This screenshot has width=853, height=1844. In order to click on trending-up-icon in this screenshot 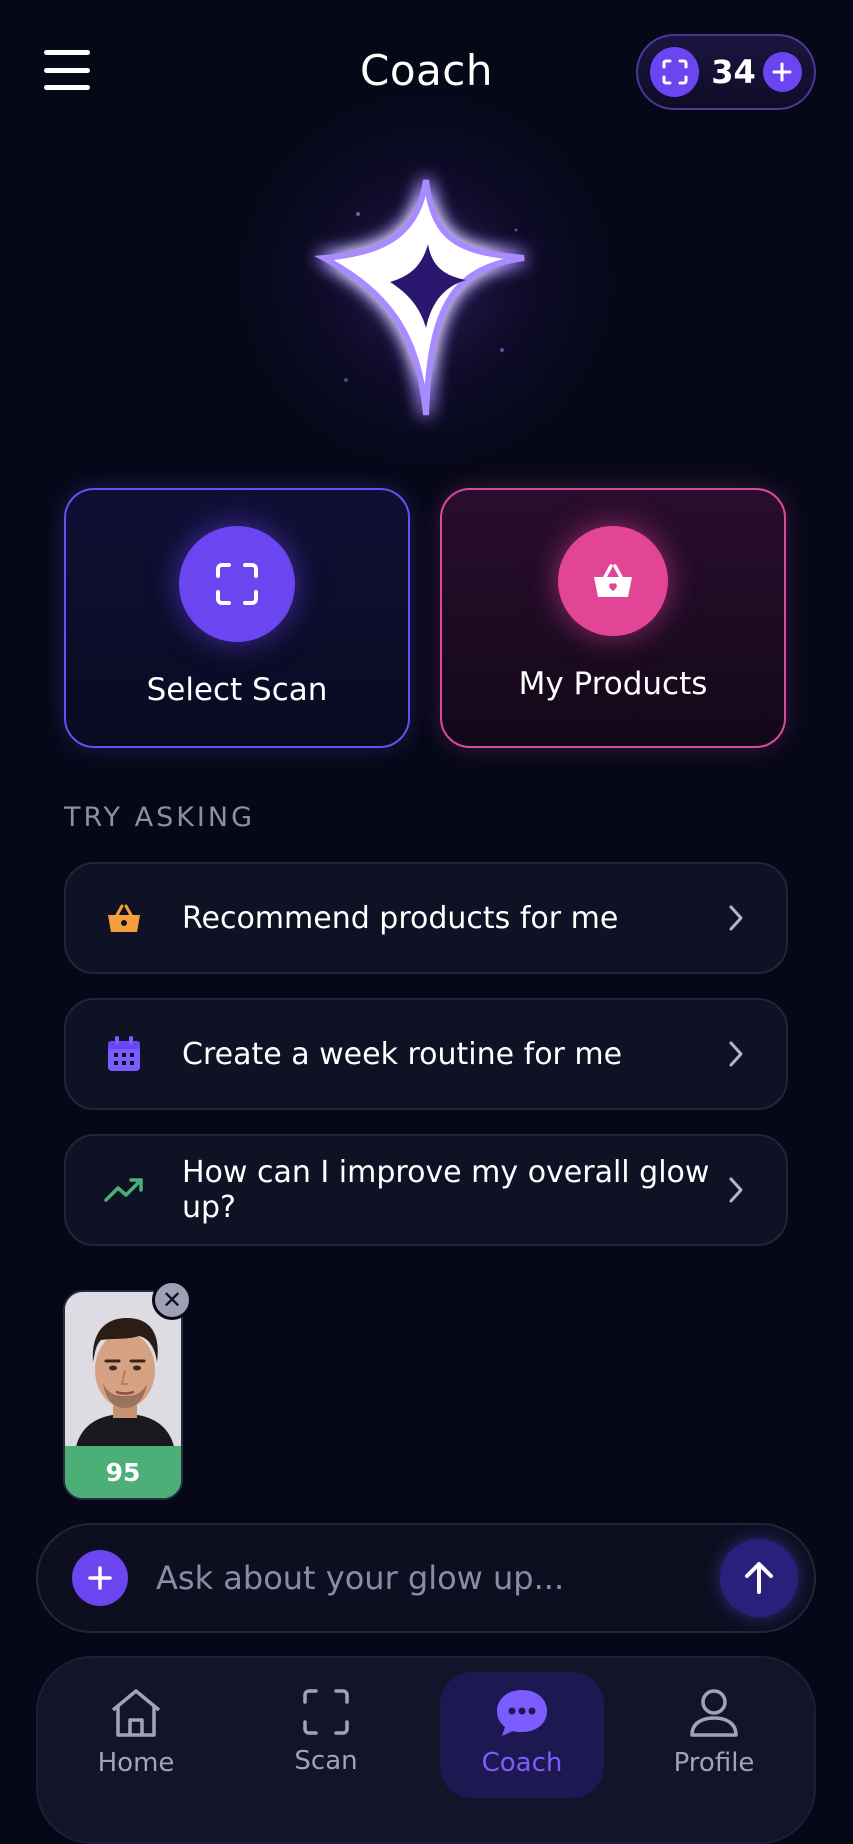, I will do `click(124, 1190)`.